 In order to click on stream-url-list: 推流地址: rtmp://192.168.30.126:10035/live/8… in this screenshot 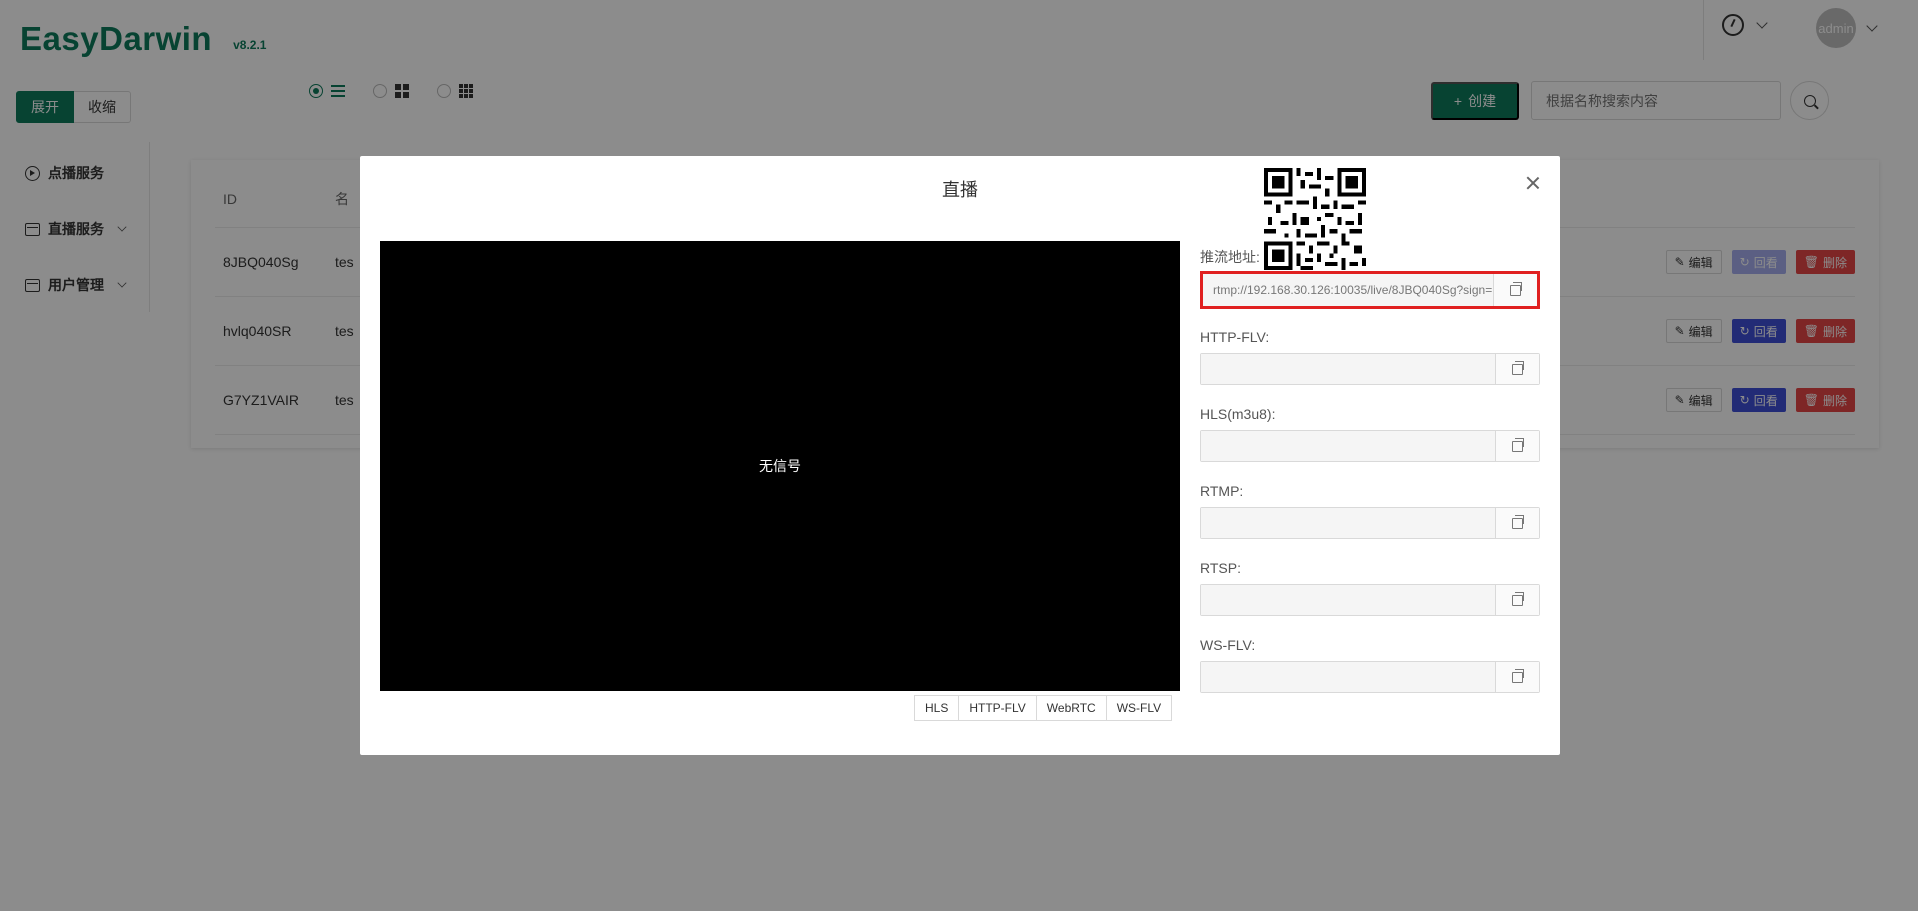, I will do `click(1370, 480)`.